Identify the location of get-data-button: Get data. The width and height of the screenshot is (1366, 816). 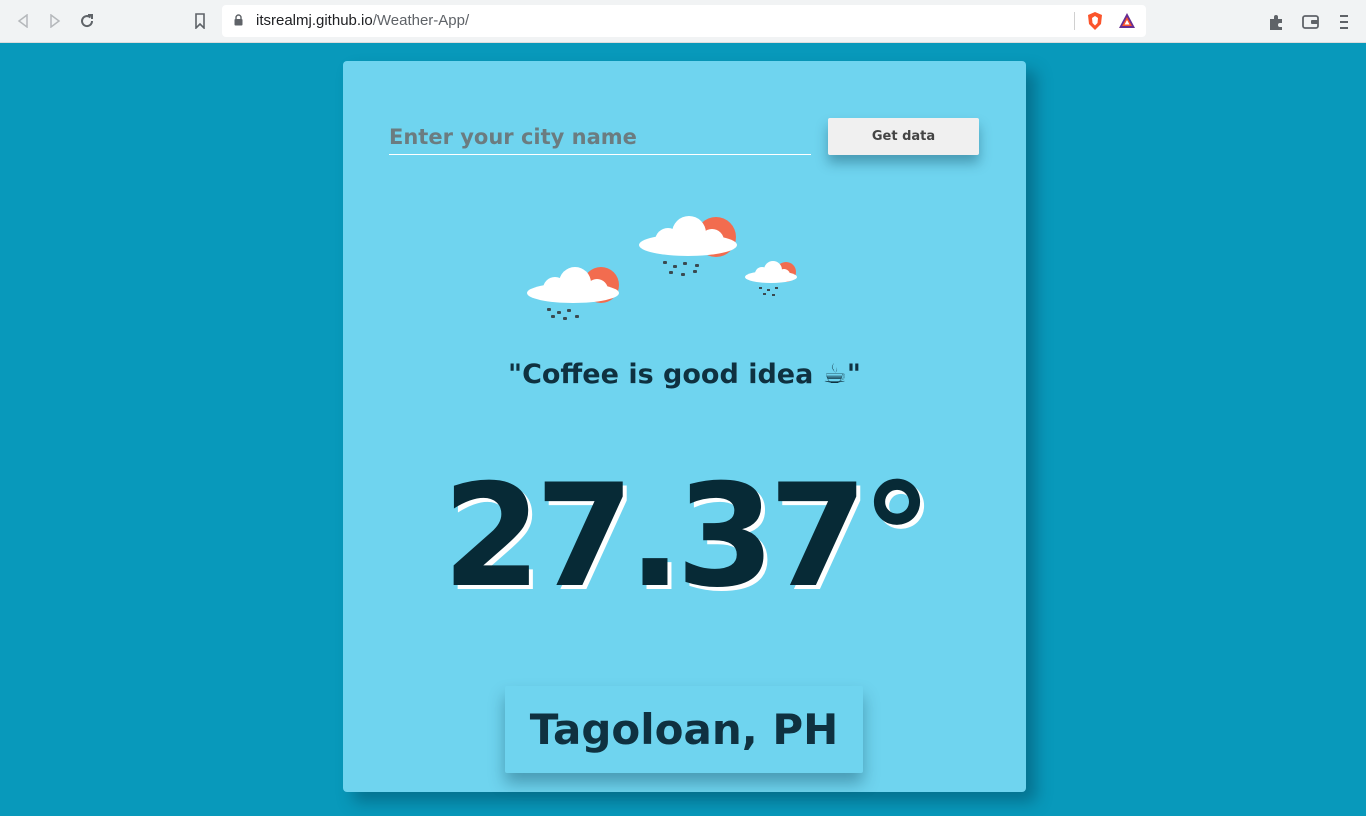
(903, 136).